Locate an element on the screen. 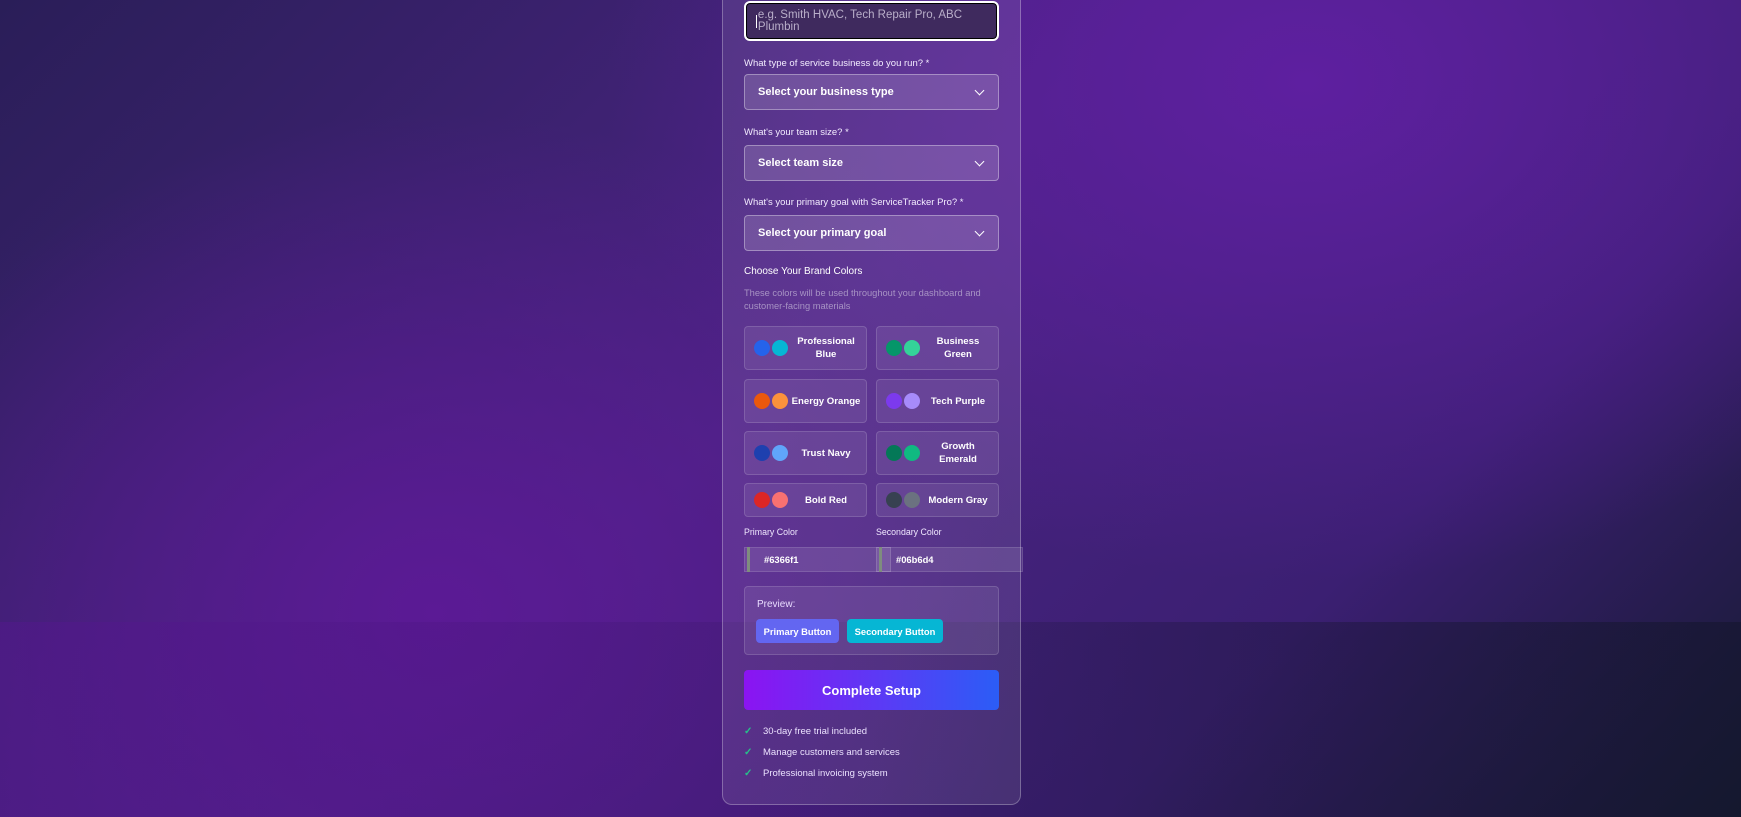 The height and width of the screenshot is (817, 1741). primary-color-value: #6366f1 is located at coordinates (781, 559).